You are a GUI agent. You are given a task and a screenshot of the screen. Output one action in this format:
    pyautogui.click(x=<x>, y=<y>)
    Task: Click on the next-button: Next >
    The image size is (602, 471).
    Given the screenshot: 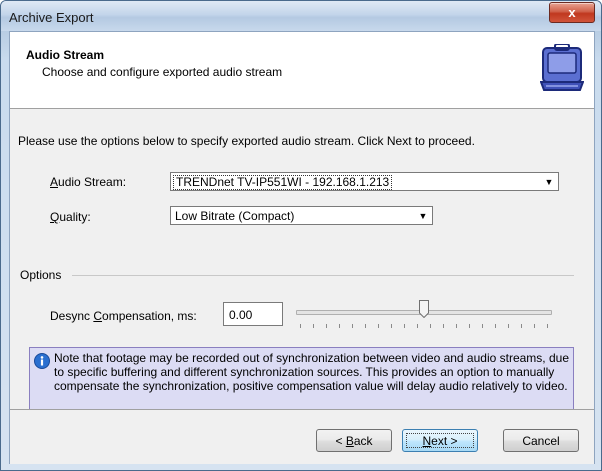 What is the action you would take?
    pyautogui.click(x=440, y=440)
    